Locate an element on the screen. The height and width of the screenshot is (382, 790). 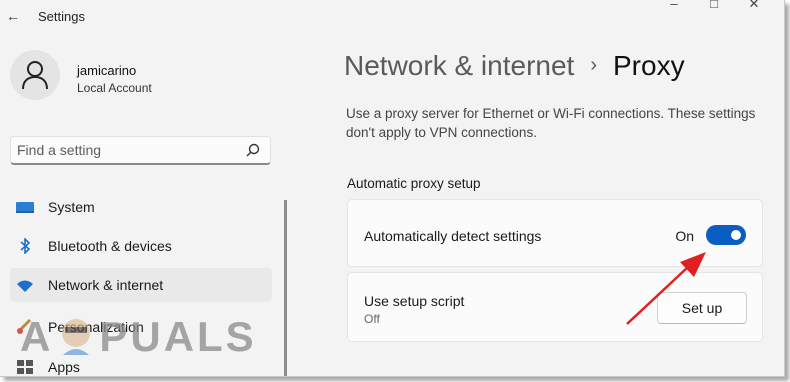
user-name: jamicarino is located at coordinates (107, 70).